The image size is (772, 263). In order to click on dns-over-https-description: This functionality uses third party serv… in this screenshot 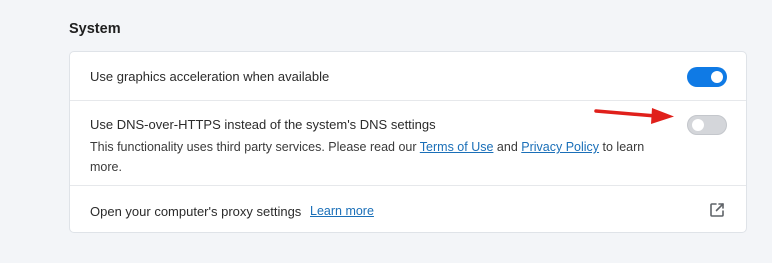, I will do `click(370, 157)`.